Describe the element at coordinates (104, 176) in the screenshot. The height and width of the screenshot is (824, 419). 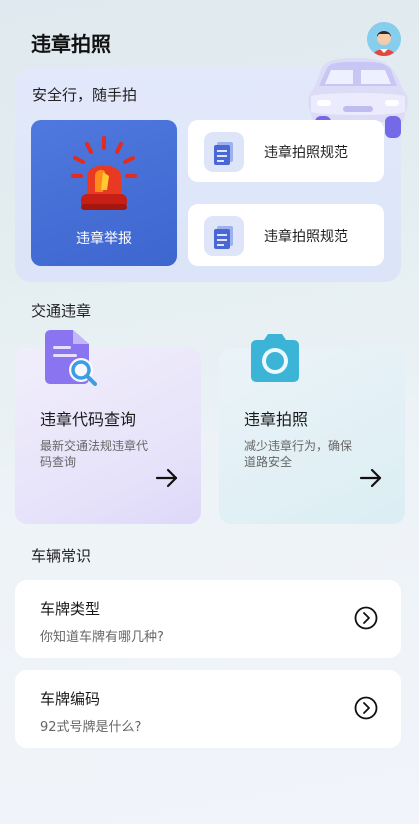
I see `siren-icon` at that location.